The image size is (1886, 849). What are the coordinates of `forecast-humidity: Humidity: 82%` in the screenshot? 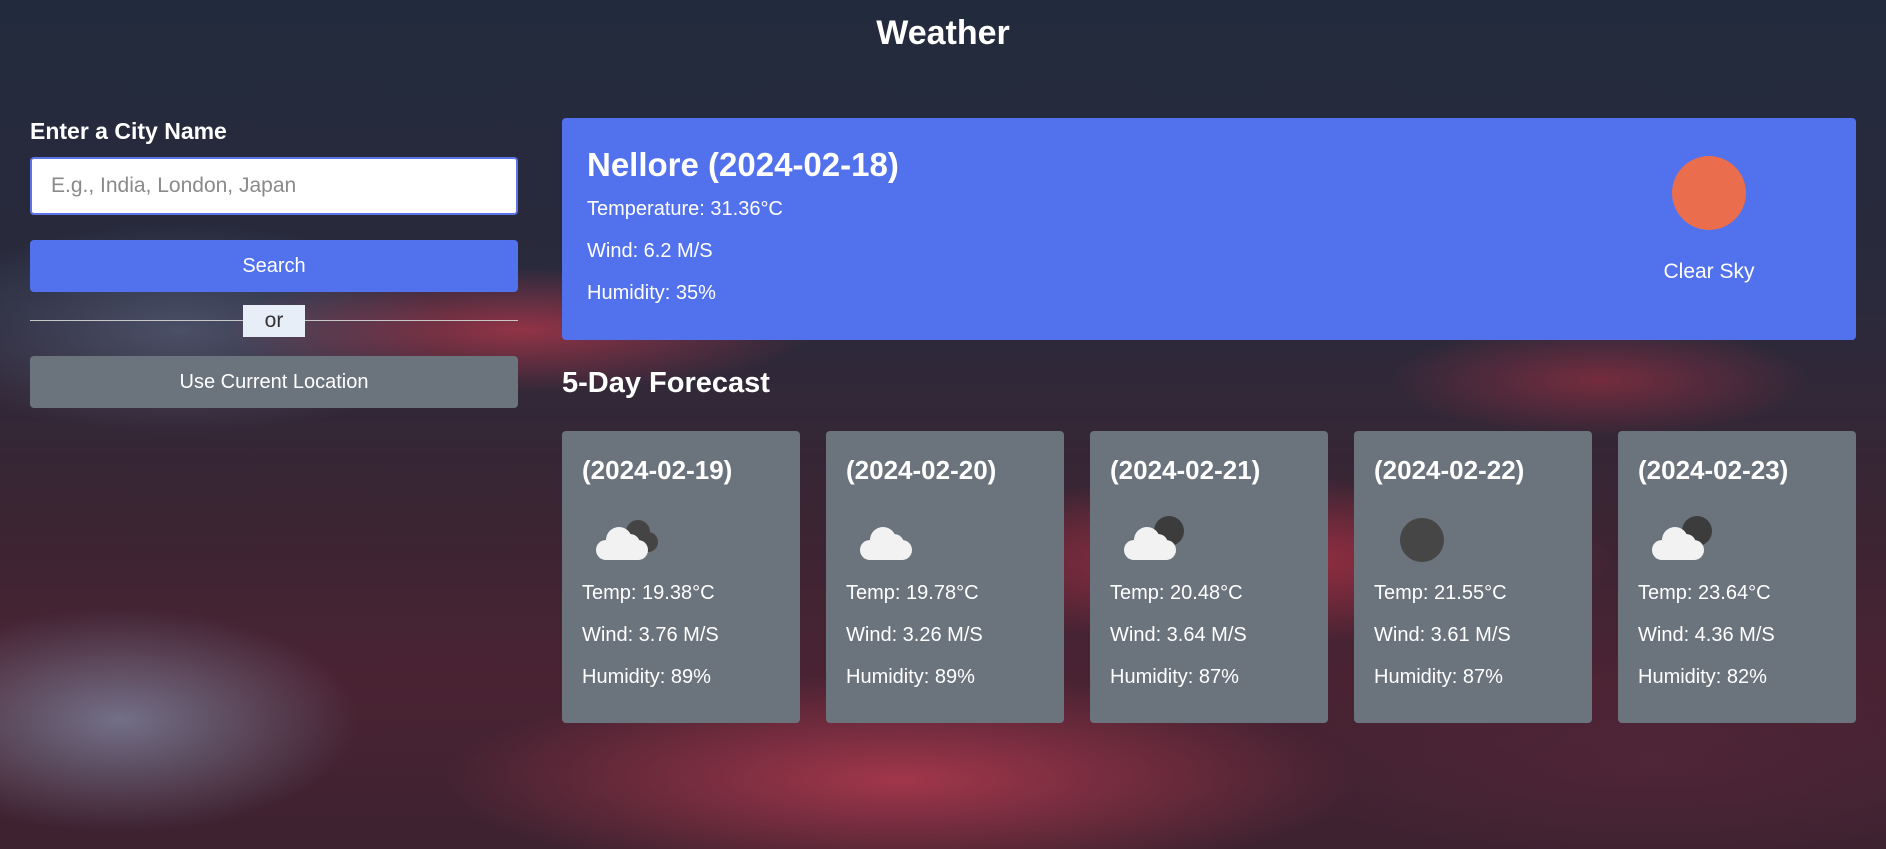 It's located at (1702, 677).